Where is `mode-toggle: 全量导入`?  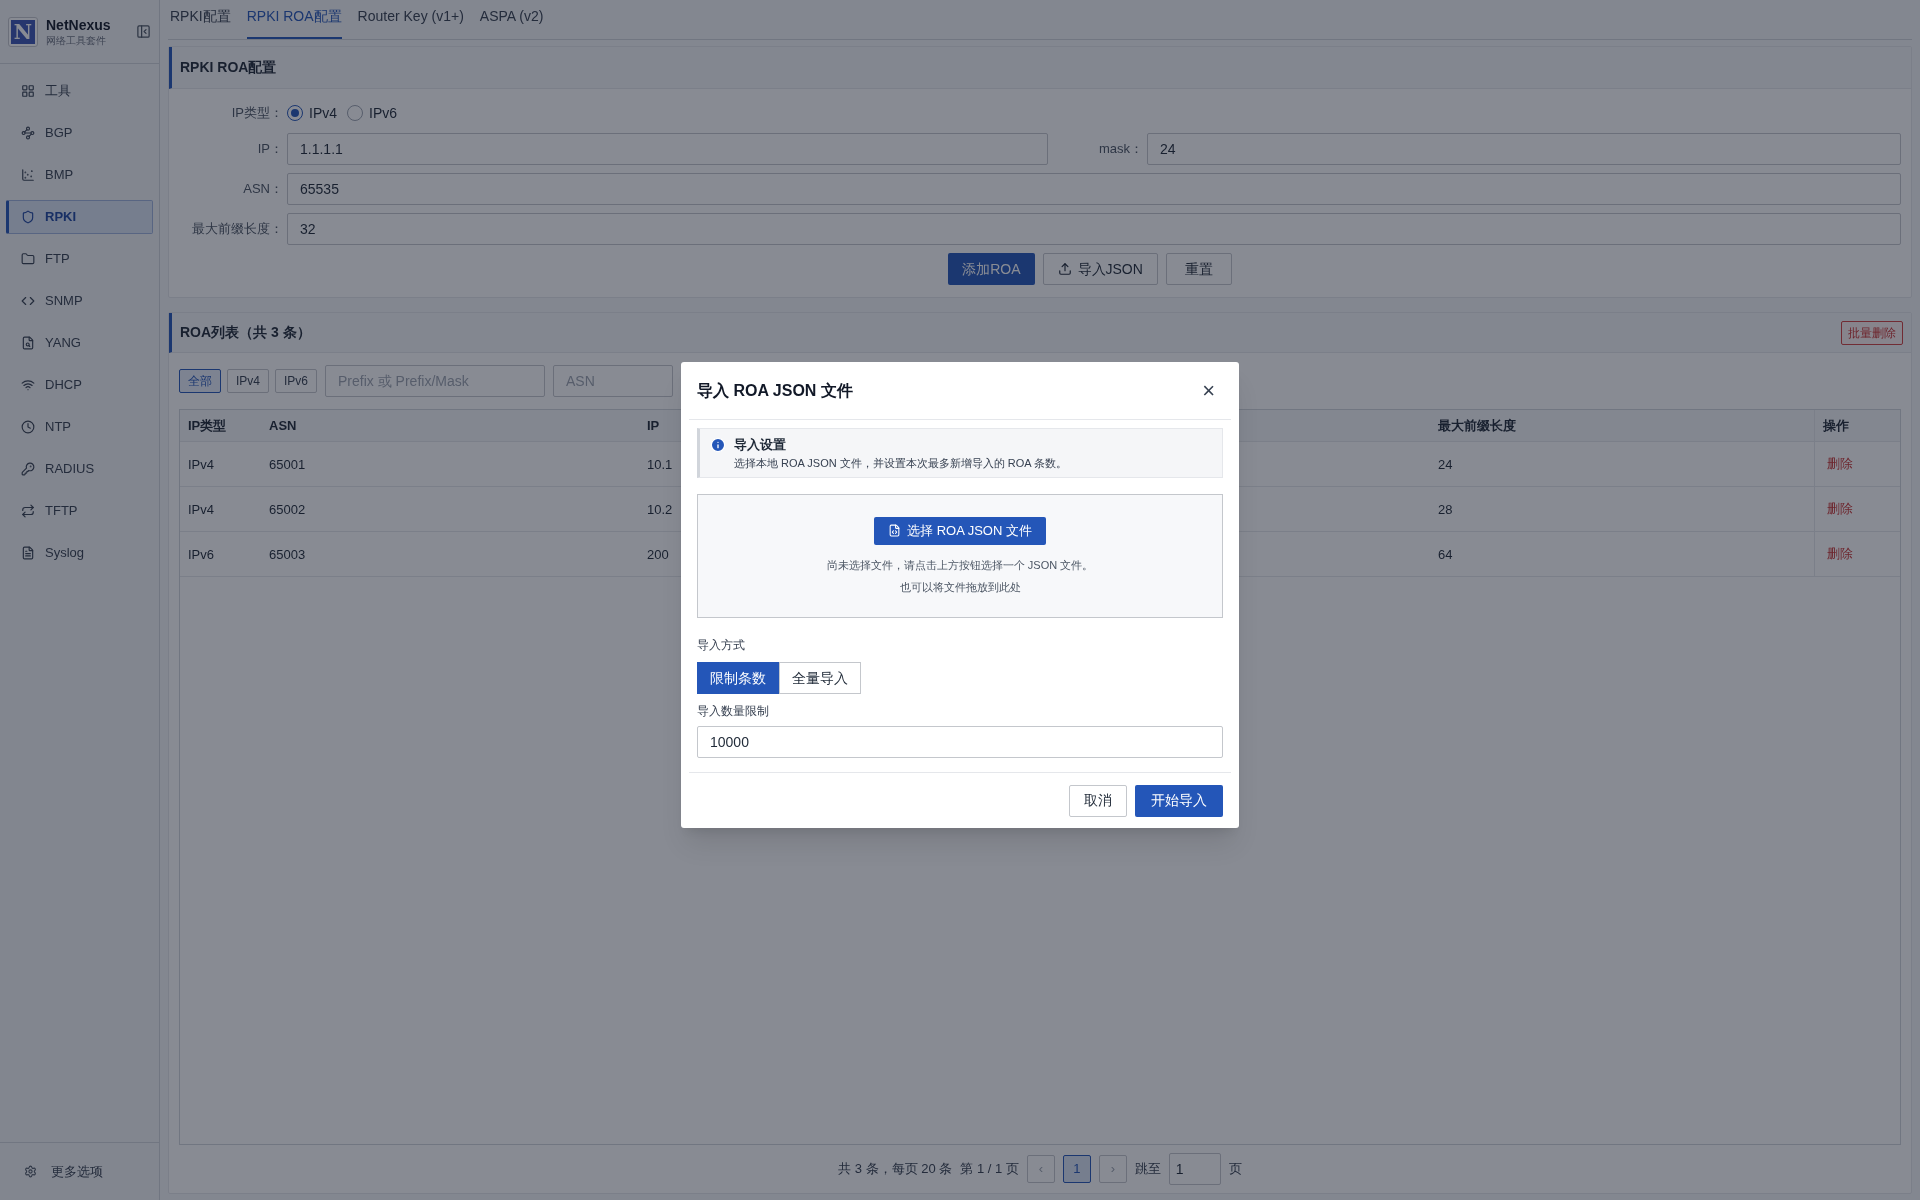
mode-toggle: 全量导入 is located at coordinates (820, 678).